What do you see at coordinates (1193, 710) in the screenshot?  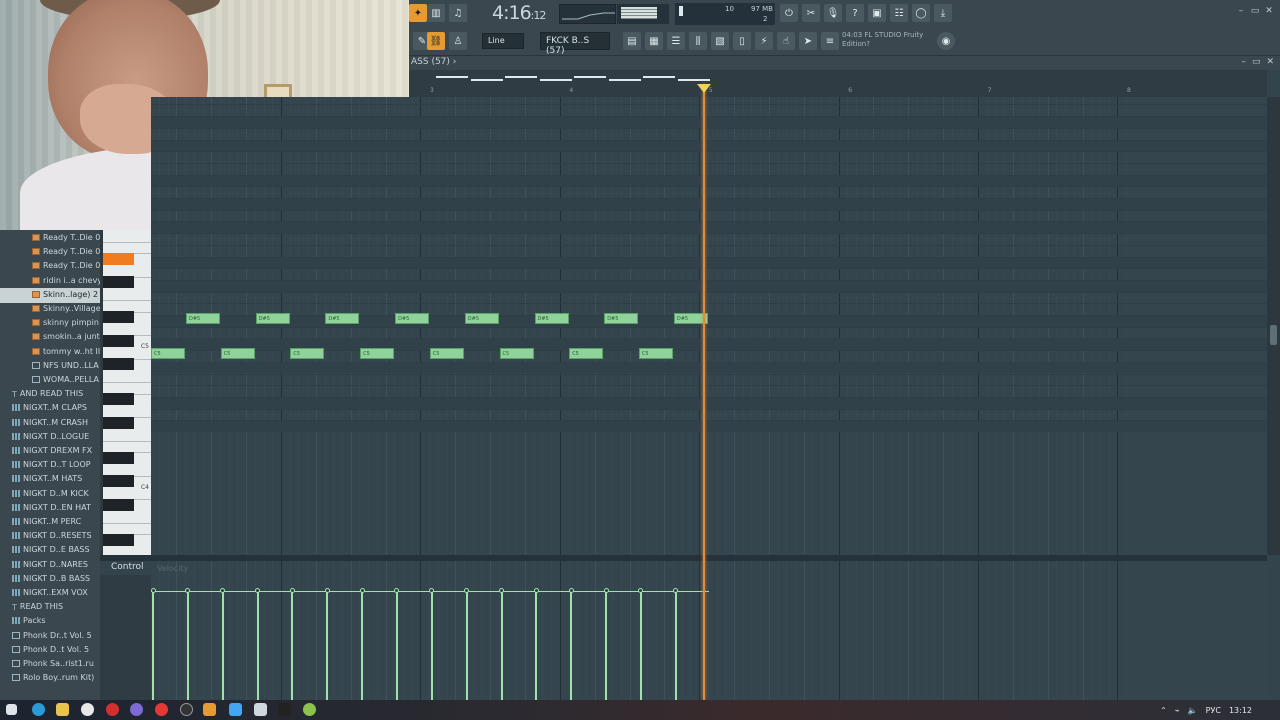 I see `tray-volume-icon: 🔈` at bounding box center [1193, 710].